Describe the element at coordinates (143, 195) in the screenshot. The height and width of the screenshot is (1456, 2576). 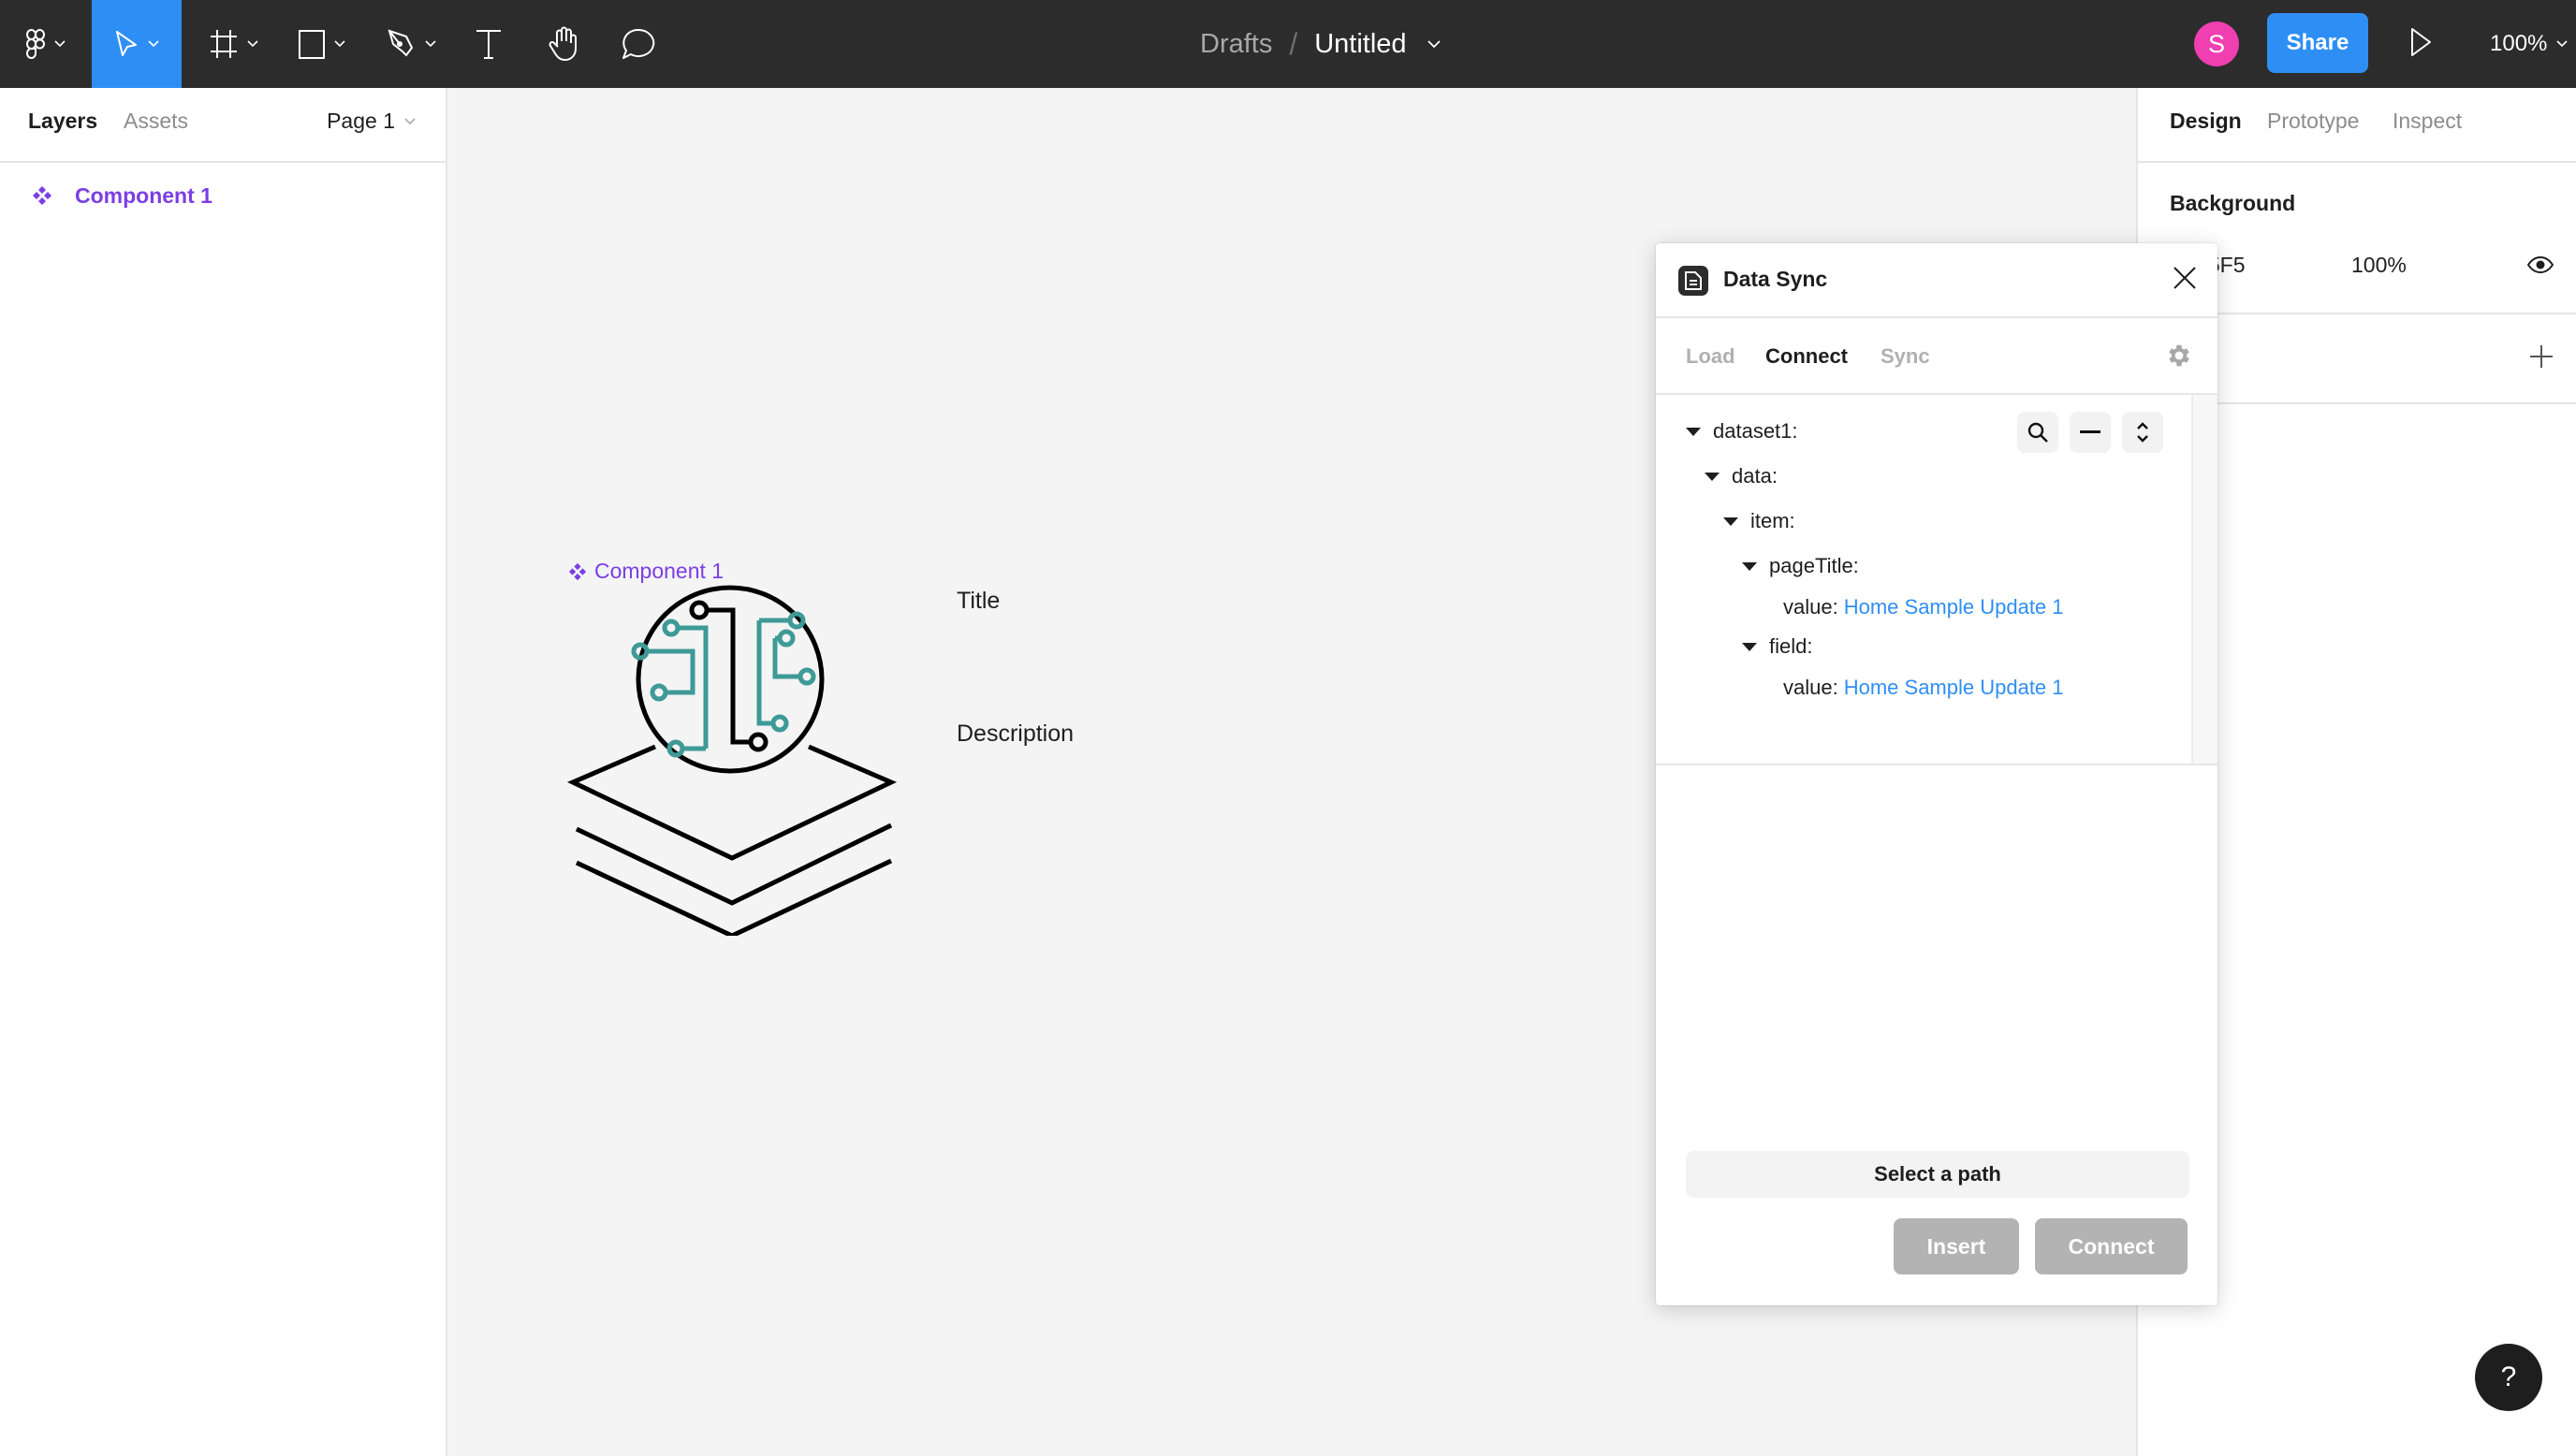
I see `layer-label: Component 1` at that location.